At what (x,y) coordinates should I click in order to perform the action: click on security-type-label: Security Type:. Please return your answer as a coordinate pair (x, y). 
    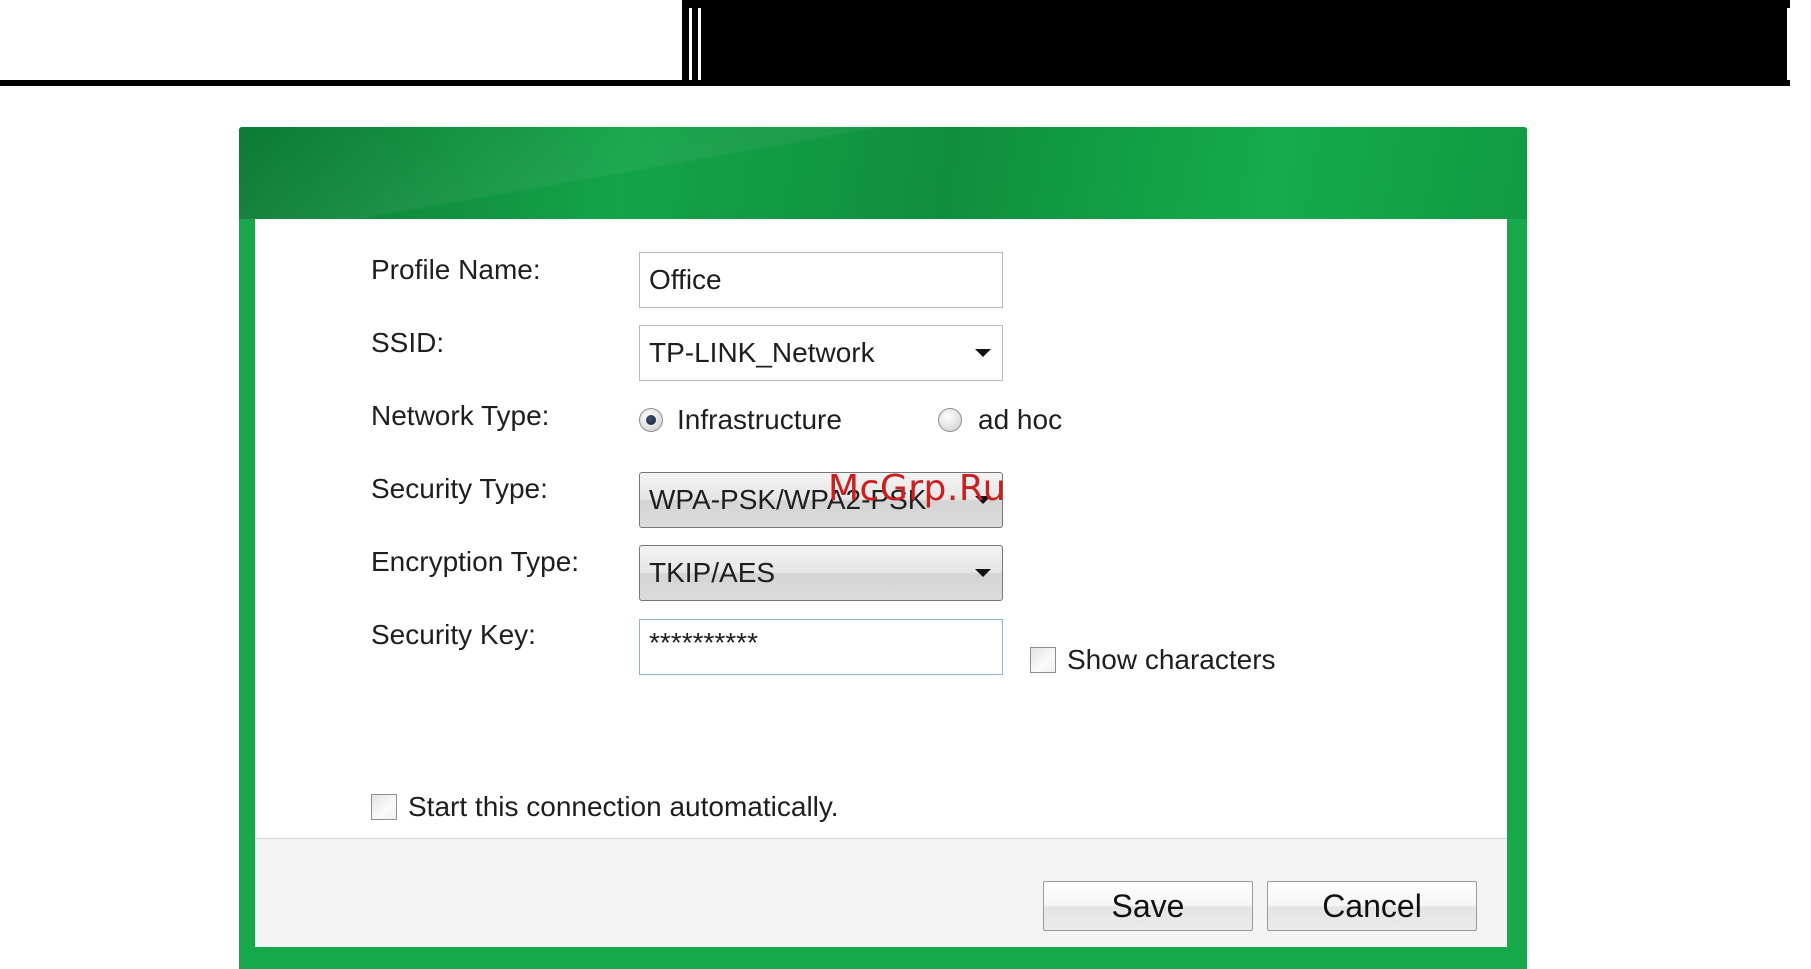
    Looking at the image, I should click on (459, 488).